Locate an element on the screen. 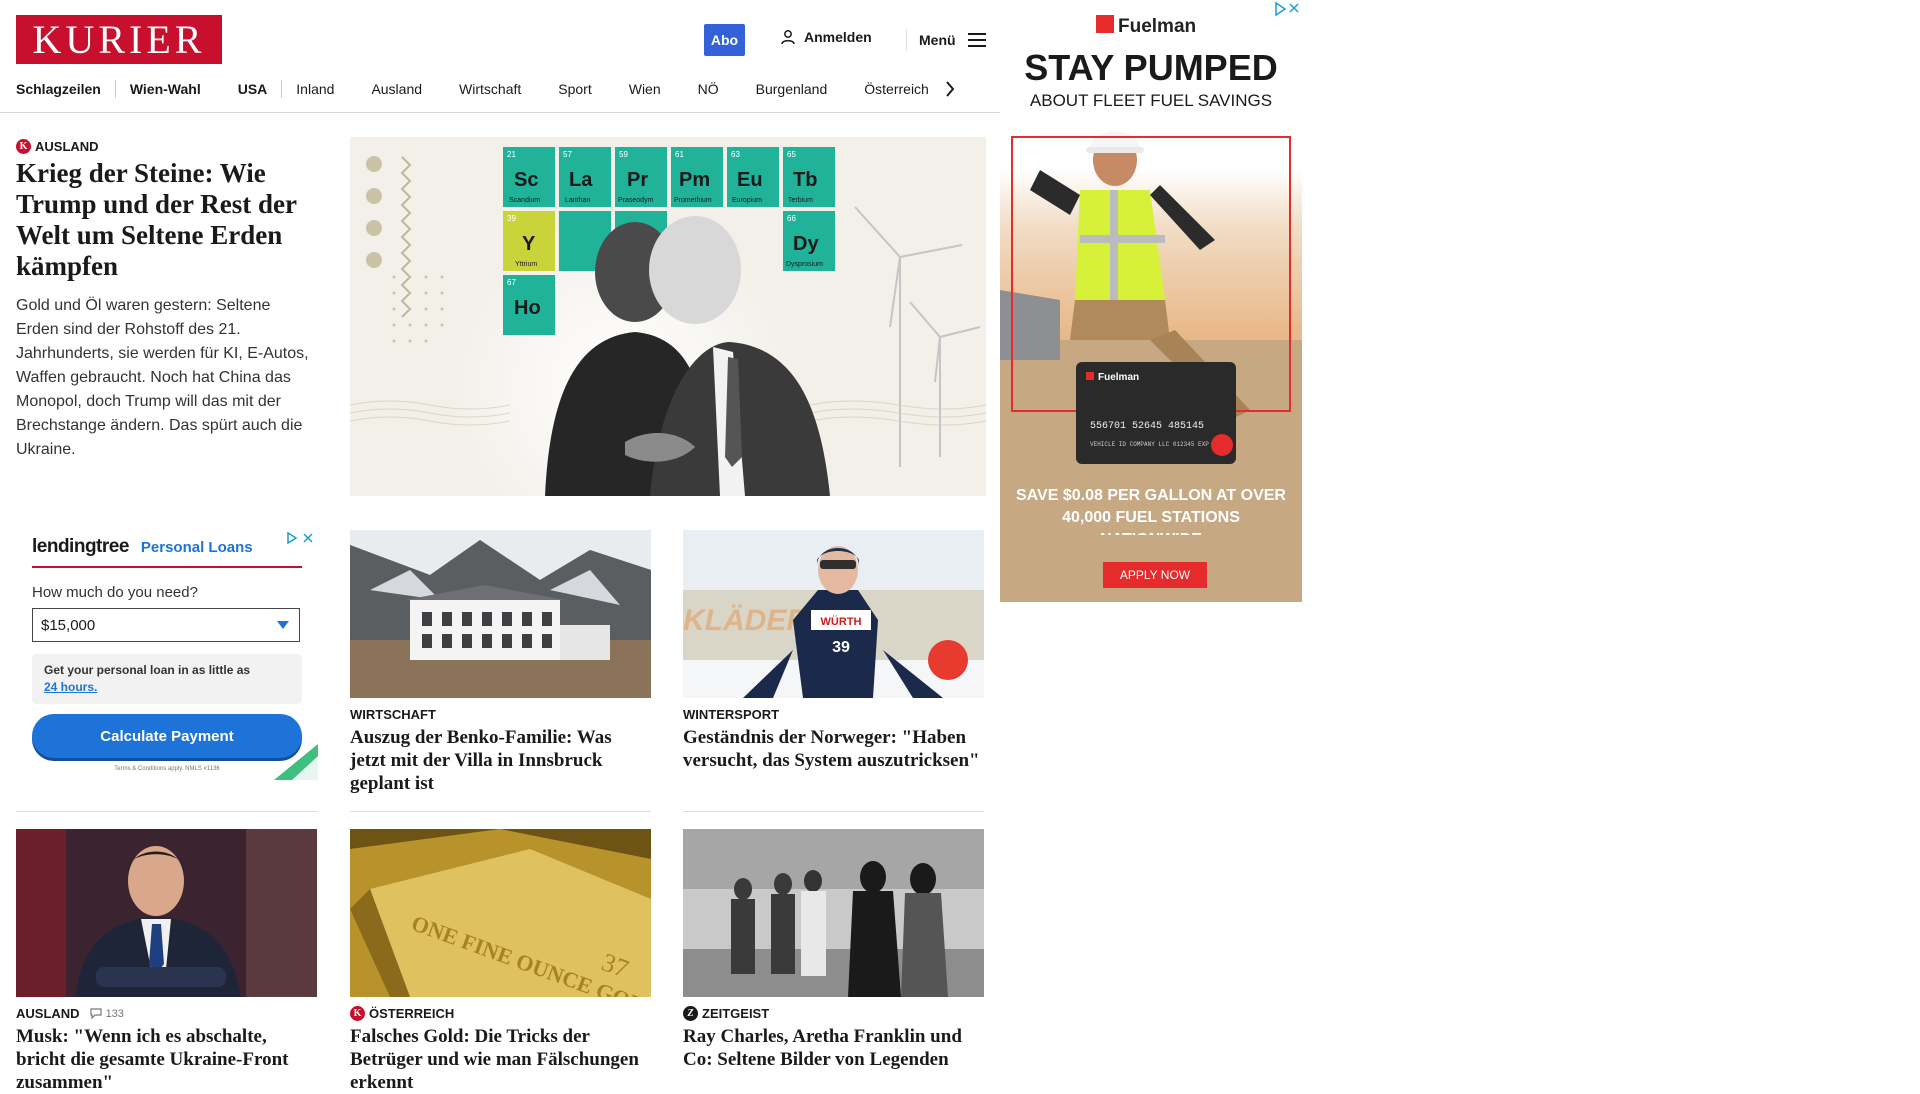 The height and width of the screenshot is (1094, 1920). card-kicker-label: WINTERSPORT is located at coordinates (731, 714).